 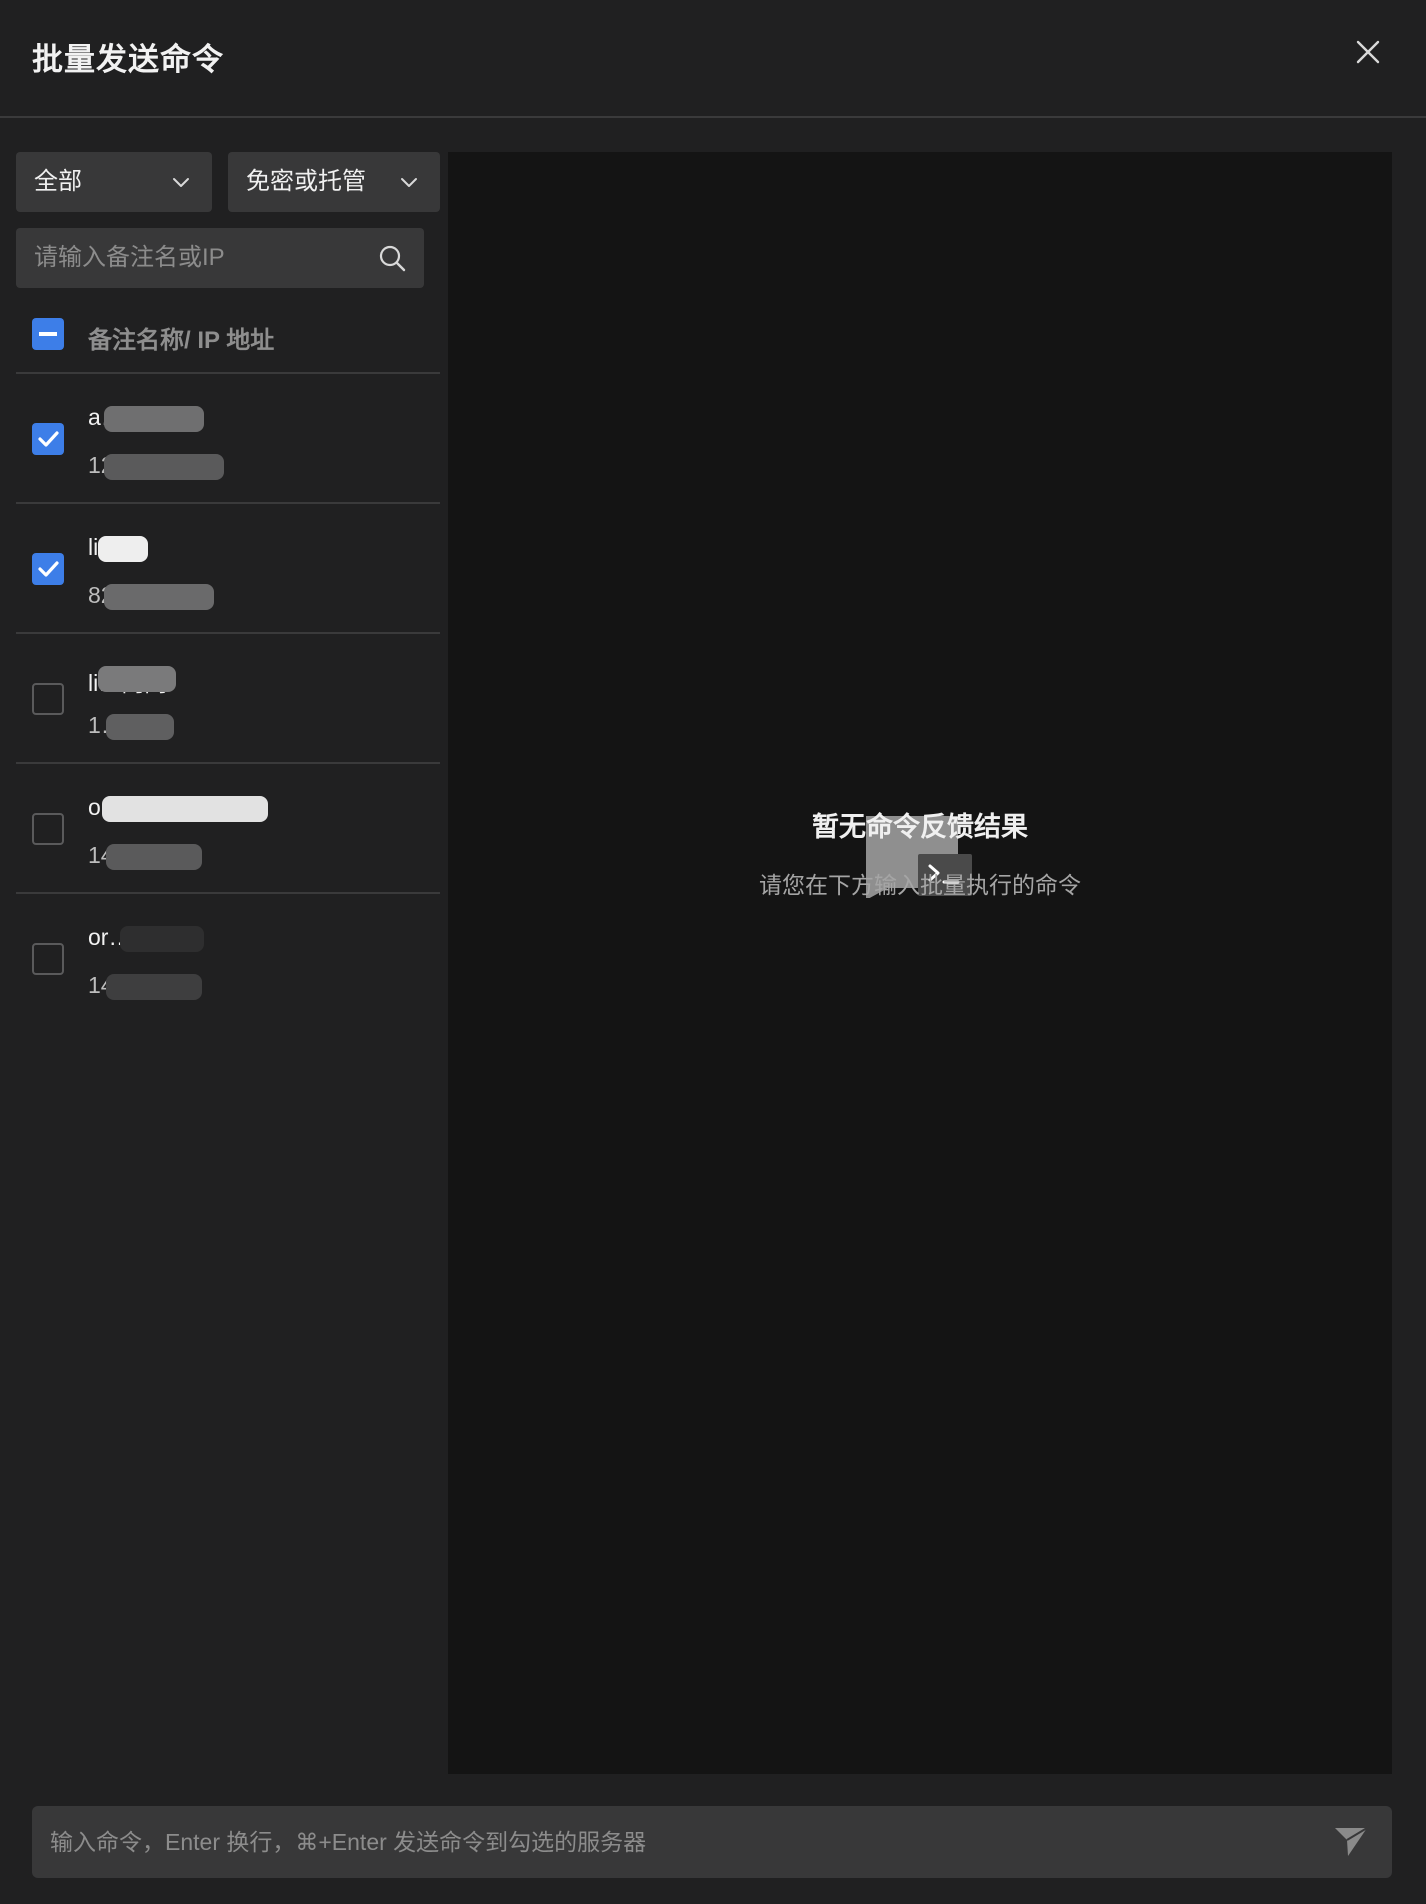 What do you see at coordinates (228, 829) in the screenshot?
I see `list-item: o…h 14….11` at bounding box center [228, 829].